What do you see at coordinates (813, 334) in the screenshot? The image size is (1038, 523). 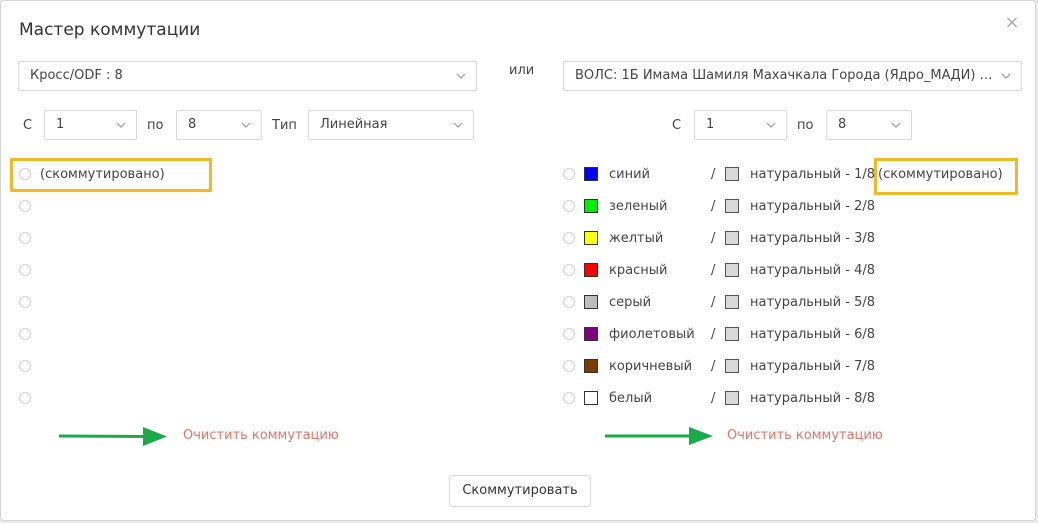 I see `tube-label: натуральный - 6/8` at bounding box center [813, 334].